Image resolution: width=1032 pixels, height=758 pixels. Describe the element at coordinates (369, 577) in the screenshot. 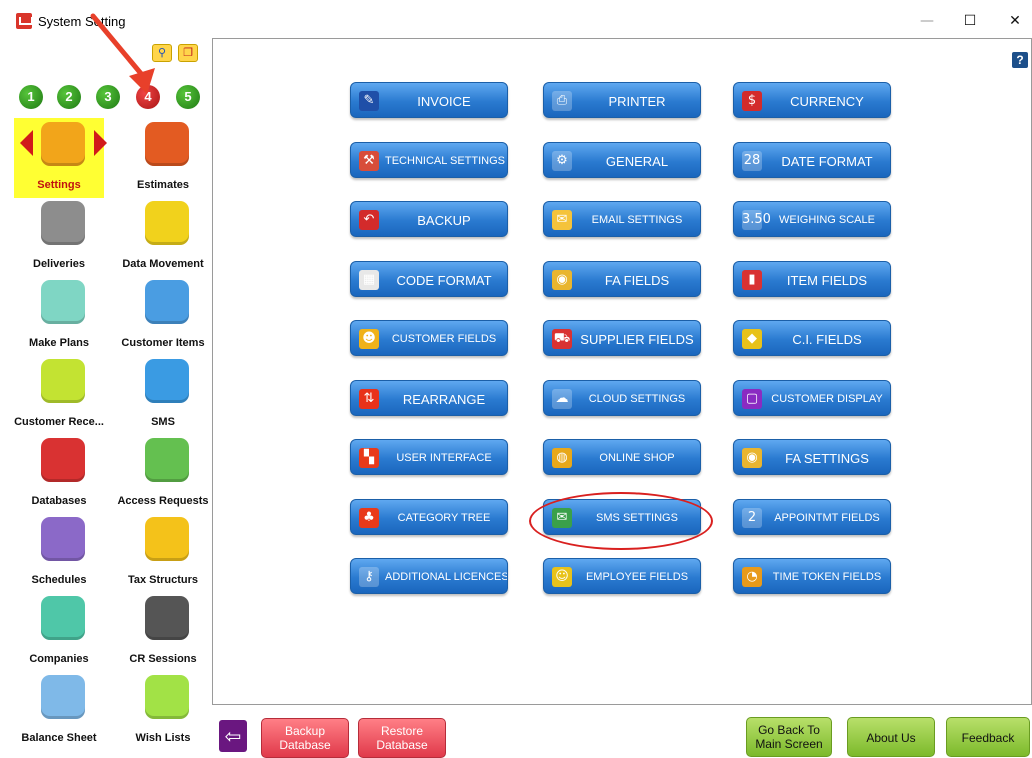

I see `key-icon: ⚷` at that location.